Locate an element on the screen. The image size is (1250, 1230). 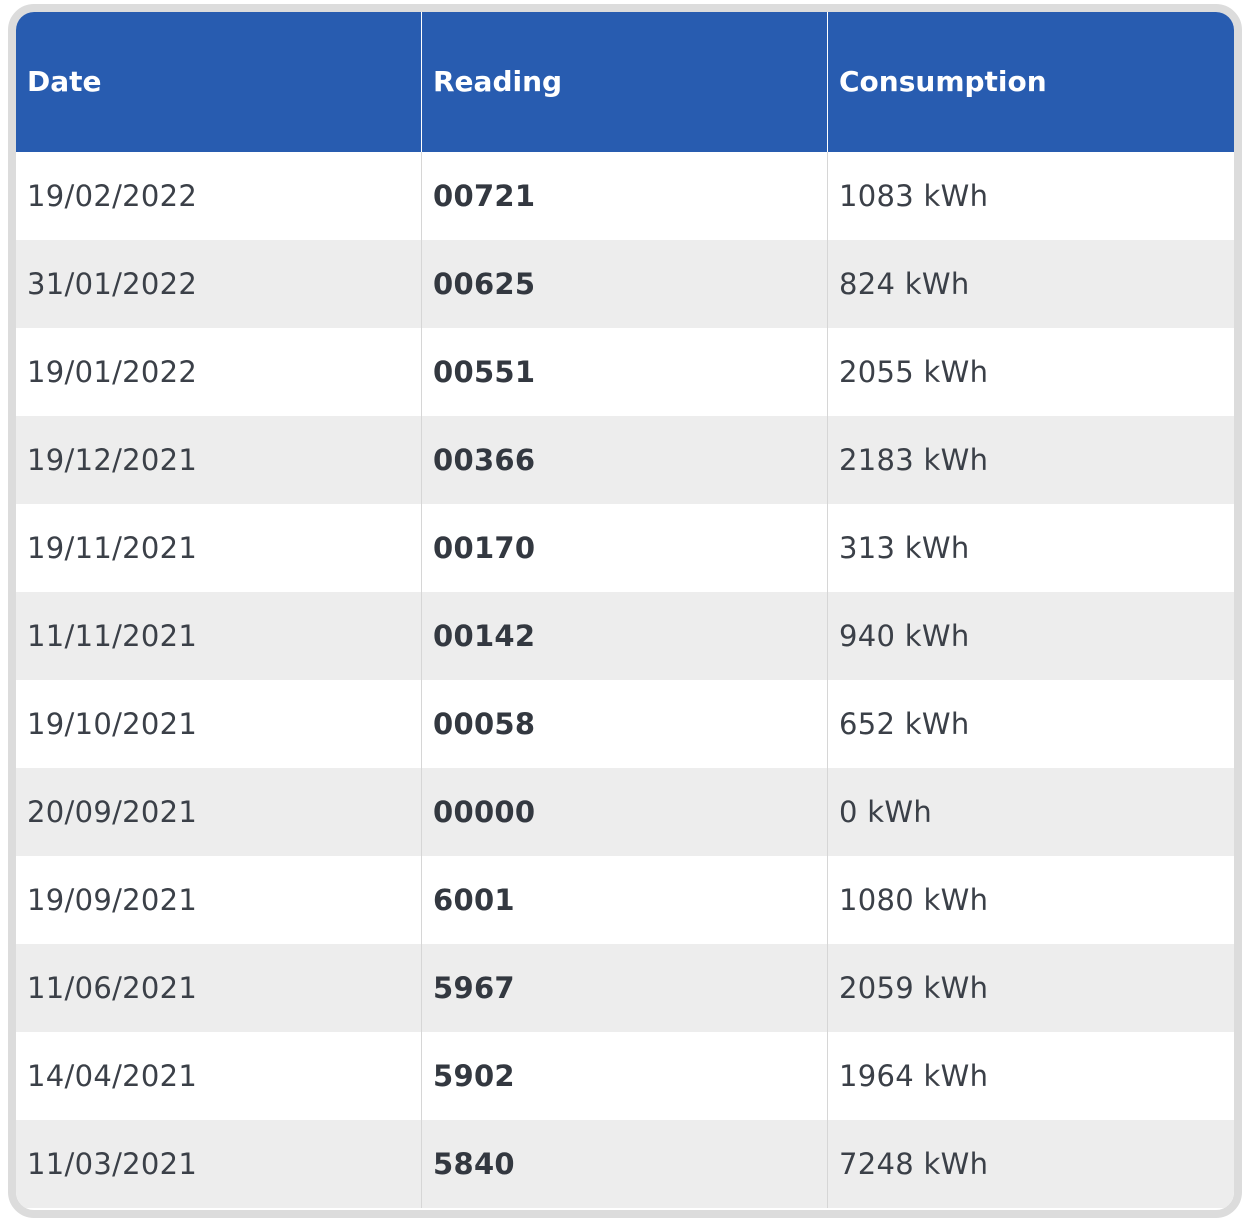
reading-cell: 00366 is located at coordinates (484, 460).